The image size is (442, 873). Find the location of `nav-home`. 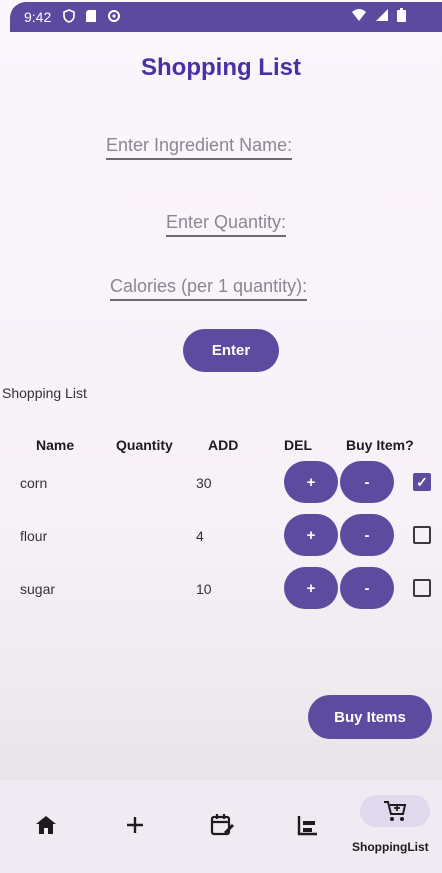

nav-home is located at coordinates (46, 827).